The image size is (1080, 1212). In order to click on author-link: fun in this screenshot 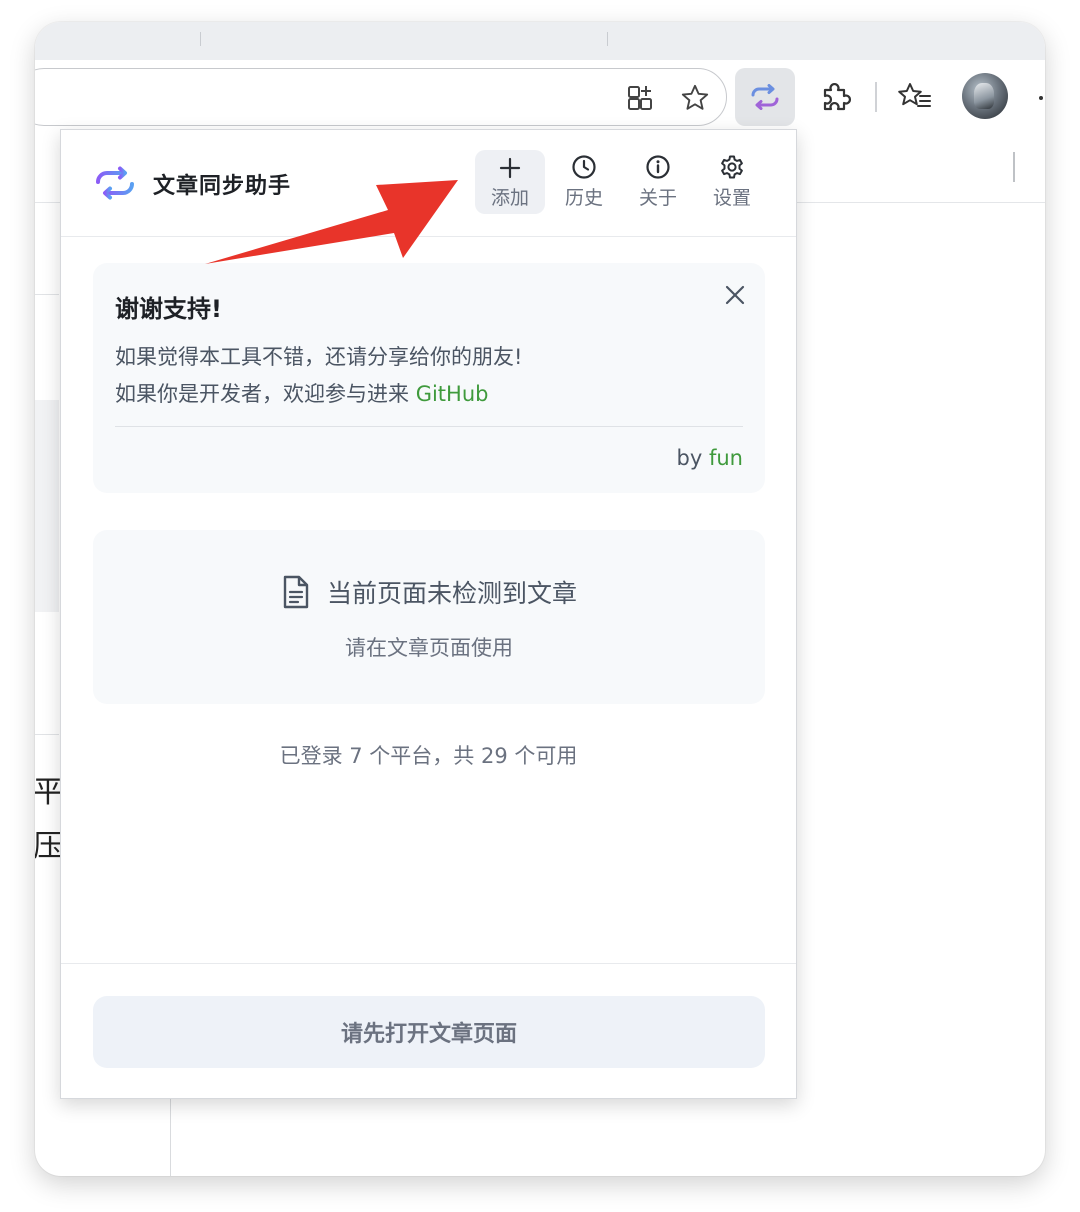, I will do `click(726, 458)`.